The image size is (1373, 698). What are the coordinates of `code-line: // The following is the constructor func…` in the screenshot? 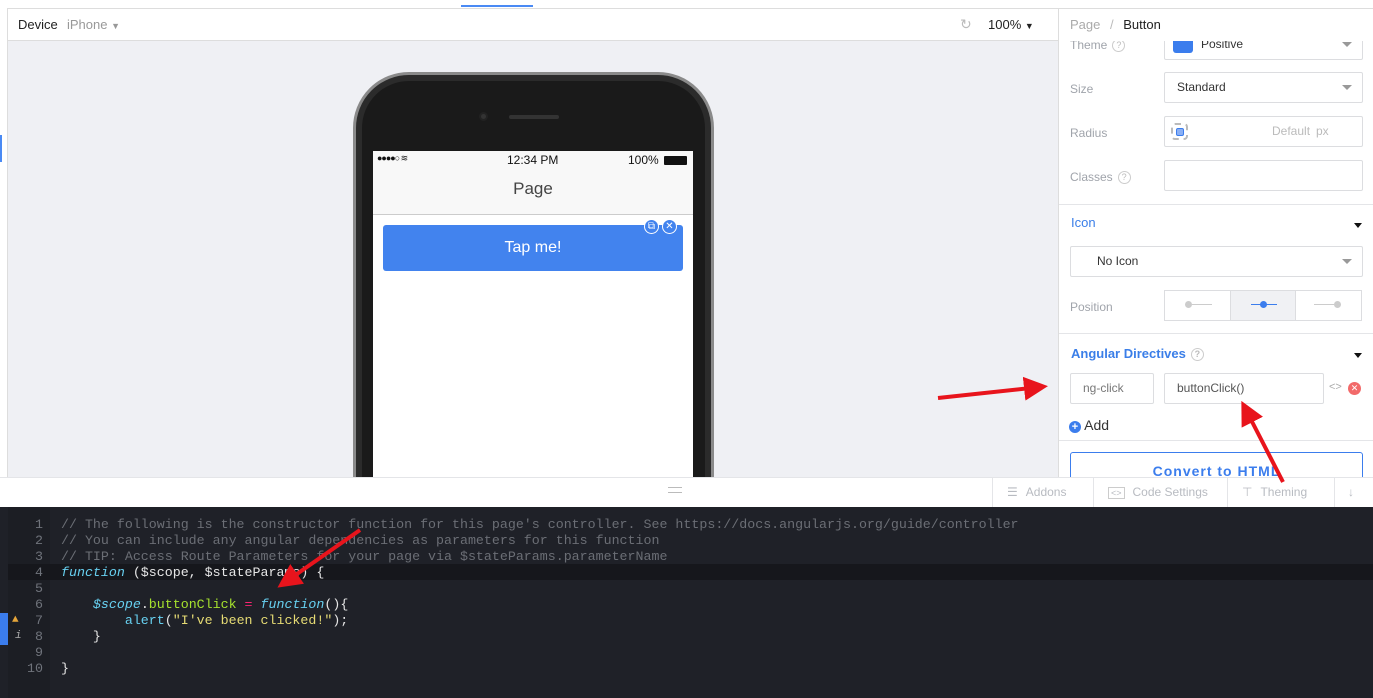 It's located at (540, 525).